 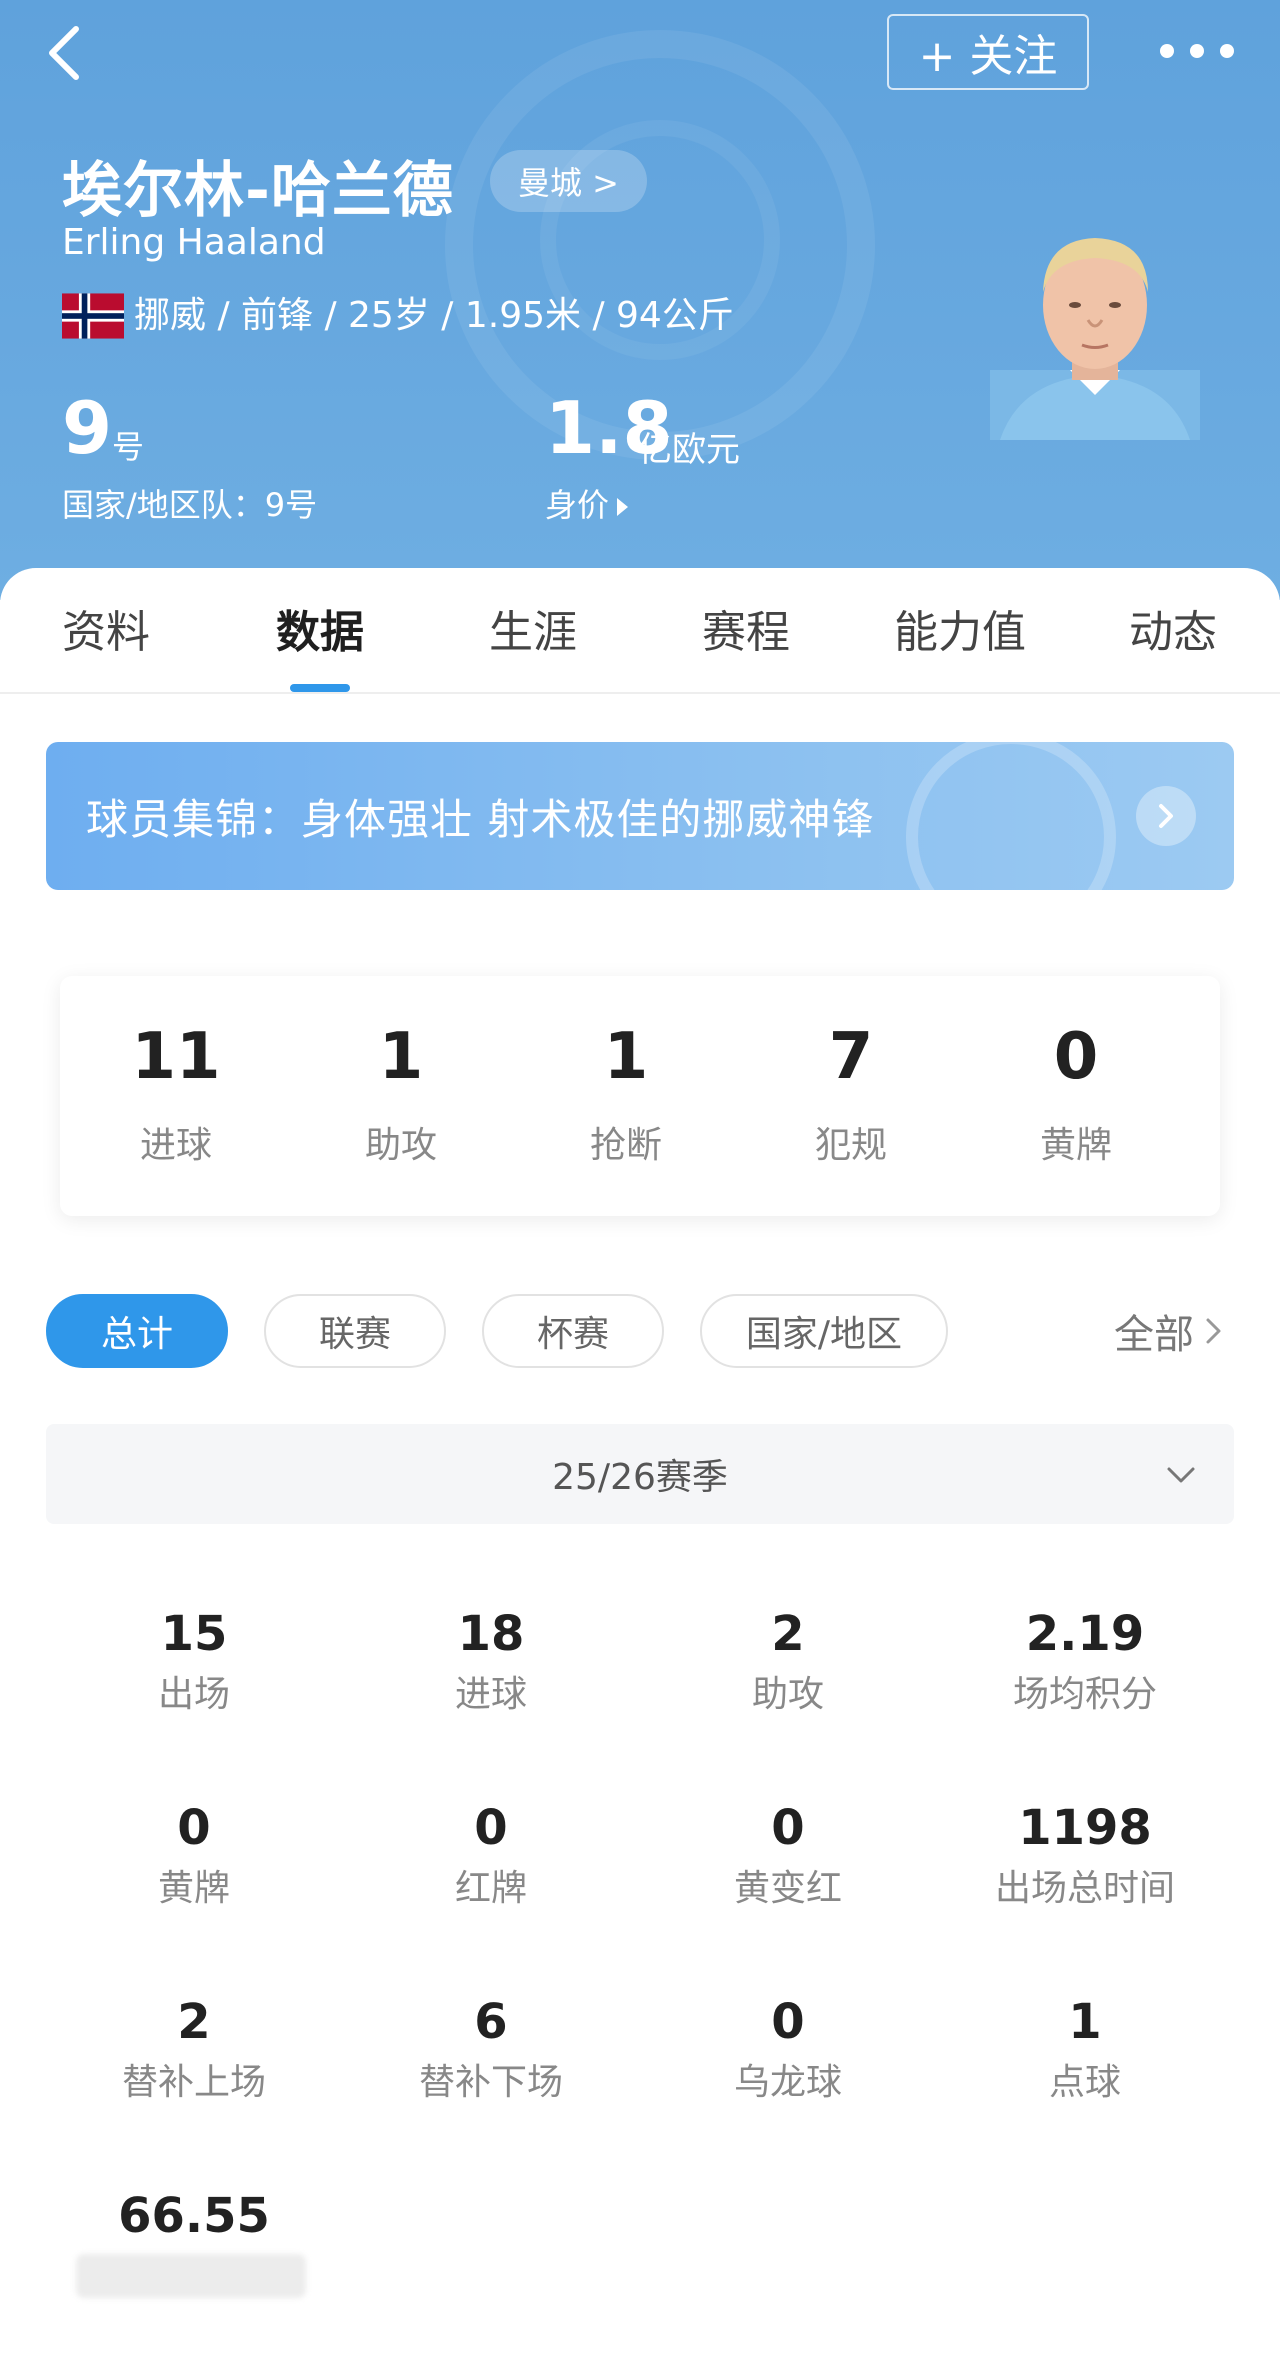 What do you see at coordinates (746, 628) in the screenshot?
I see `tab-schedule: 赛程` at bounding box center [746, 628].